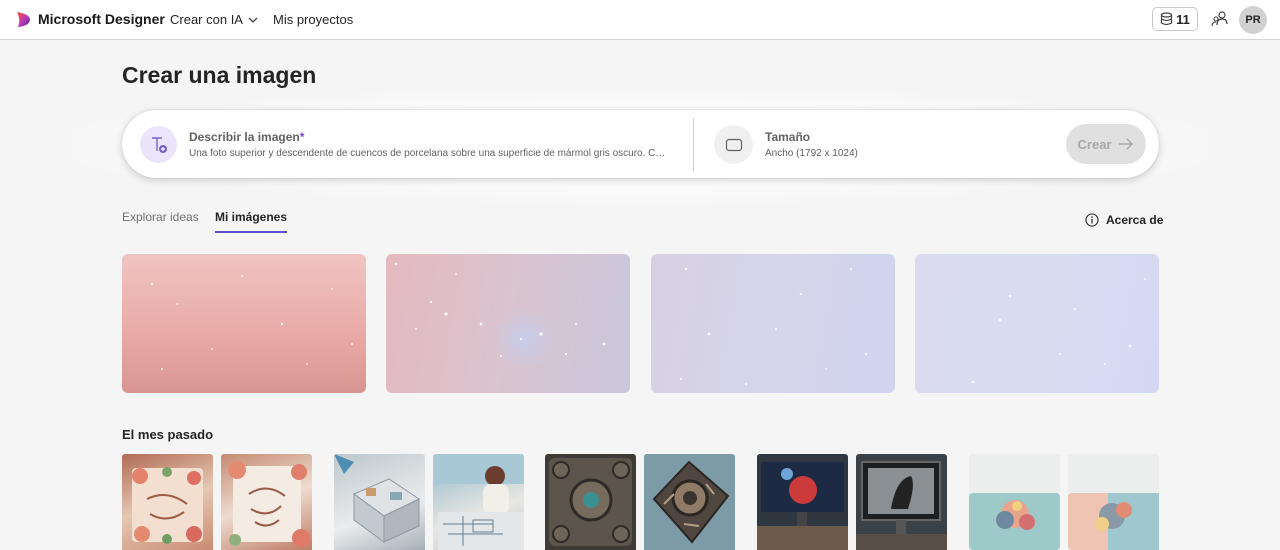 This screenshot has width=1280, height=550. Describe the element at coordinates (302, 137) in the screenshot. I see `required-mark: *` at that location.